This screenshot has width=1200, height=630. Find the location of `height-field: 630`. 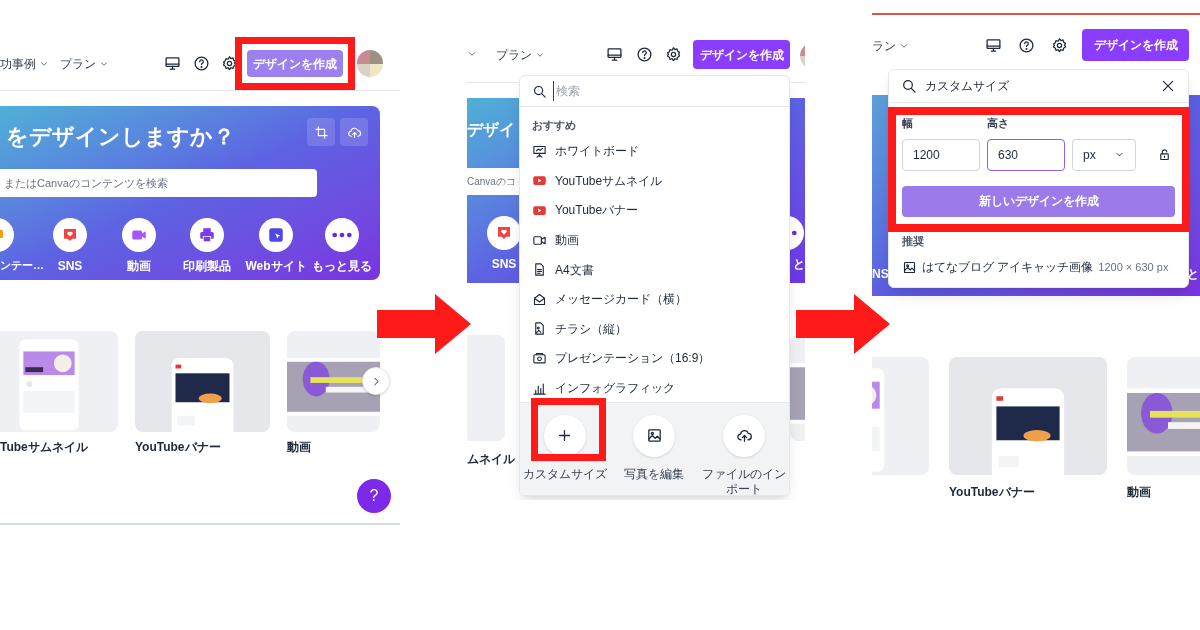

height-field: 630 is located at coordinates (1026, 154).